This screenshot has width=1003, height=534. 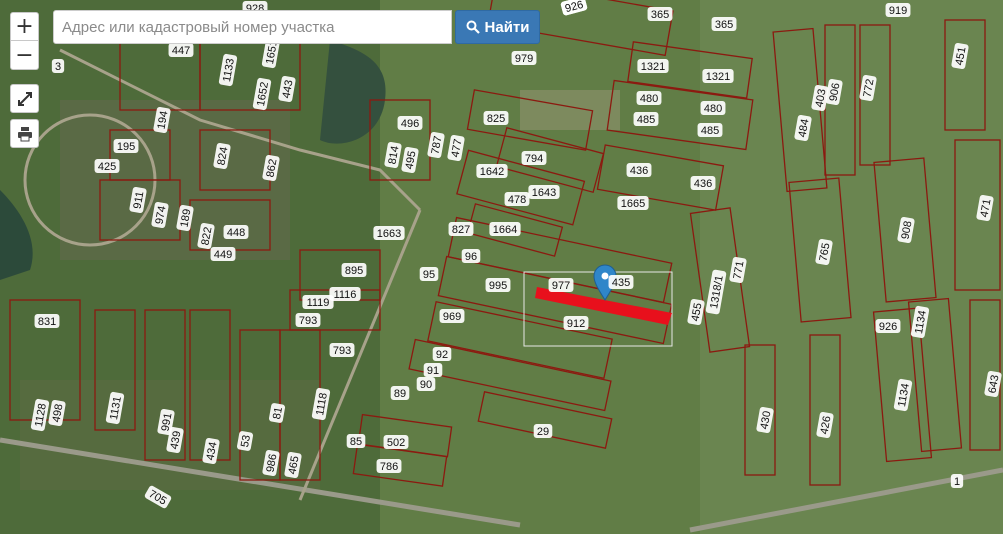 I want to click on parcel-label: 195, so click(x=126, y=146).